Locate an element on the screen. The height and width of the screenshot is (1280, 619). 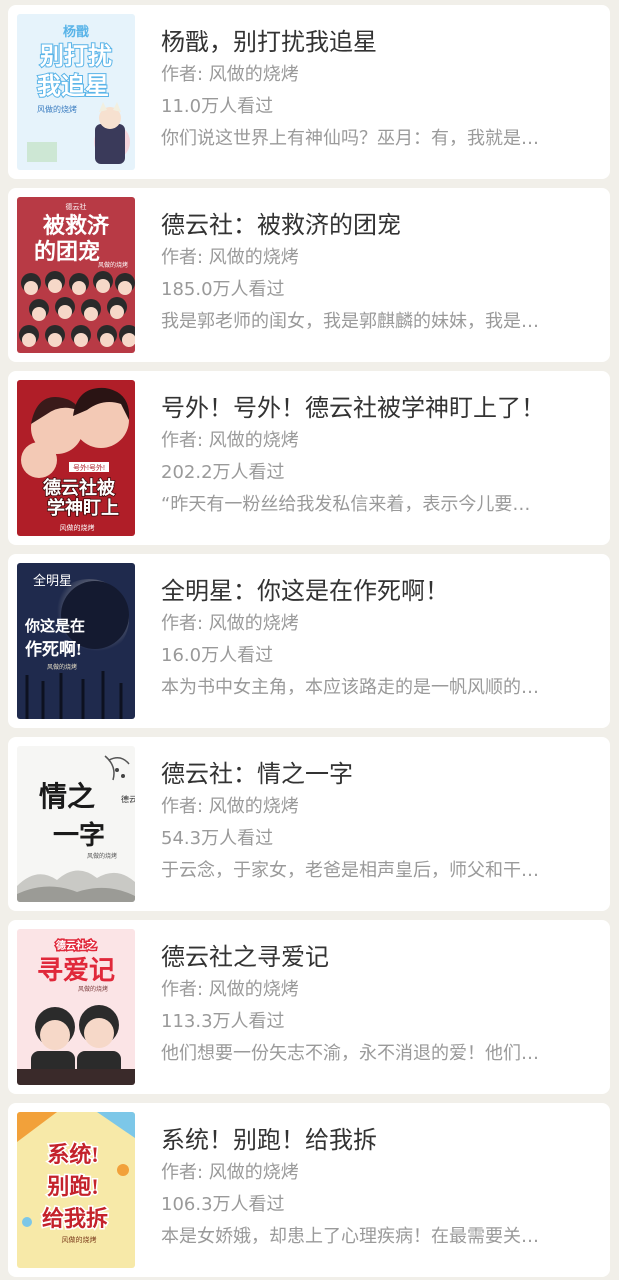
book-cover-art: 德云社之 寻爱记 风做的烧烤 is located at coordinates (76, 1007).